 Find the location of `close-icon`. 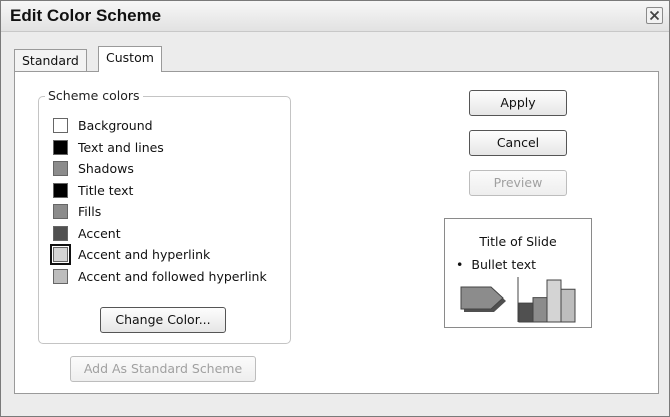

close-icon is located at coordinates (654, 15).